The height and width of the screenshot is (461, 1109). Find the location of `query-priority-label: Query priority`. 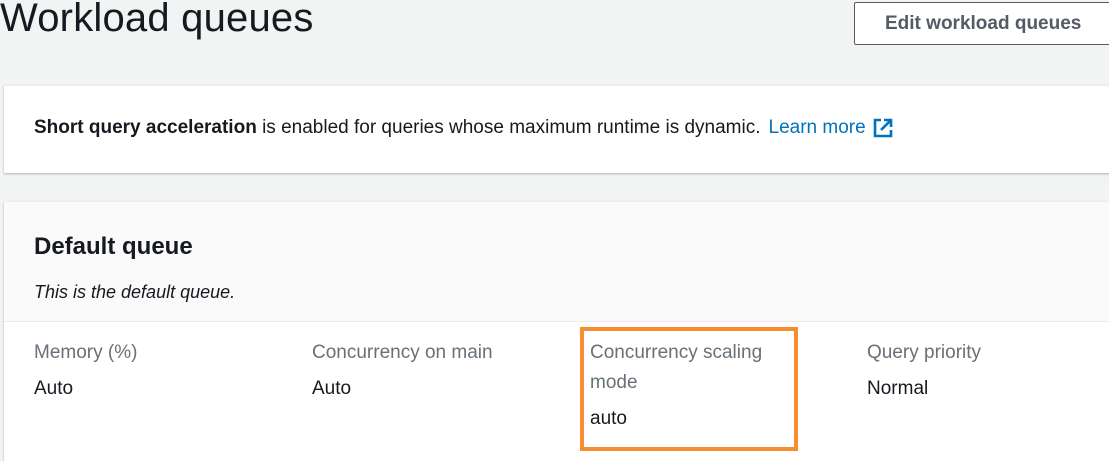

query-priority-label: Query priority is located at coordinates (924, 352).